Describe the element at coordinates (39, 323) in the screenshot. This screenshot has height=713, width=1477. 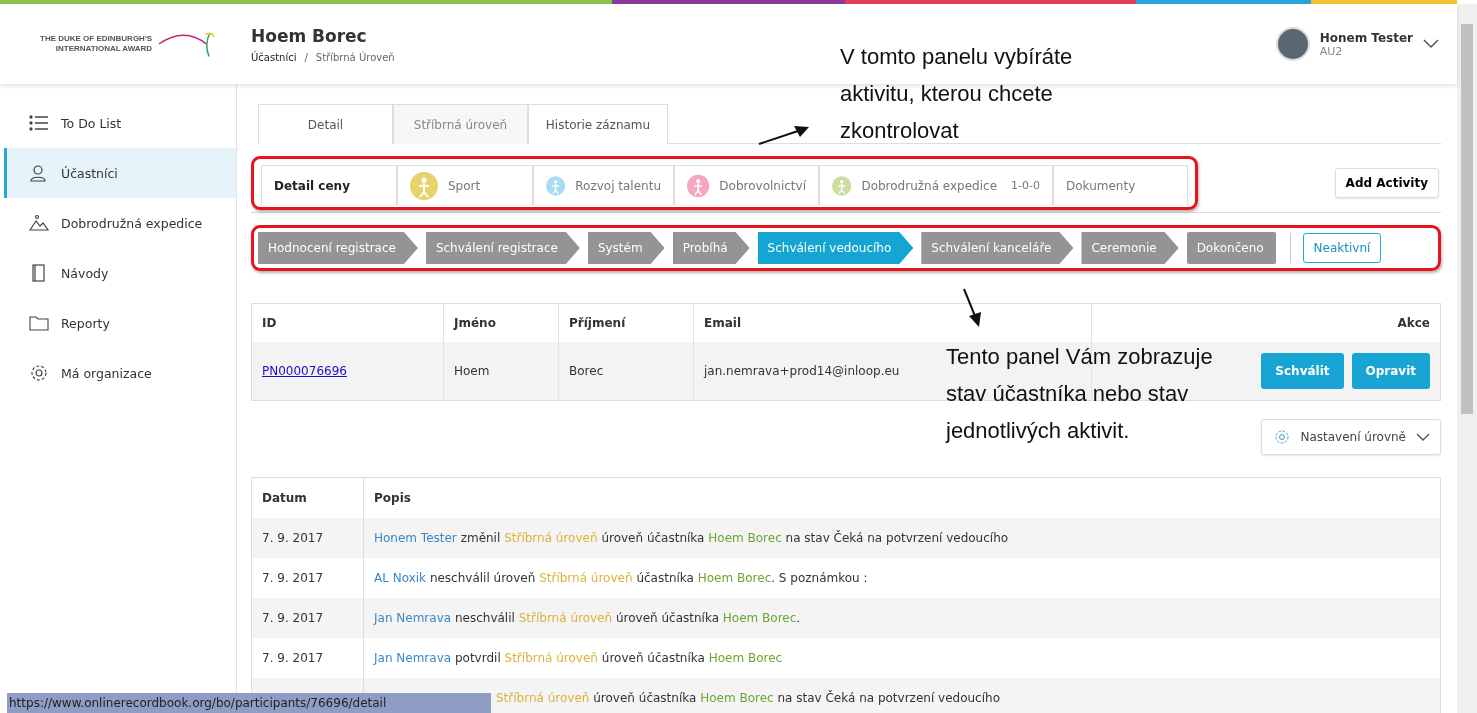
I see `folder-icon` at that location.